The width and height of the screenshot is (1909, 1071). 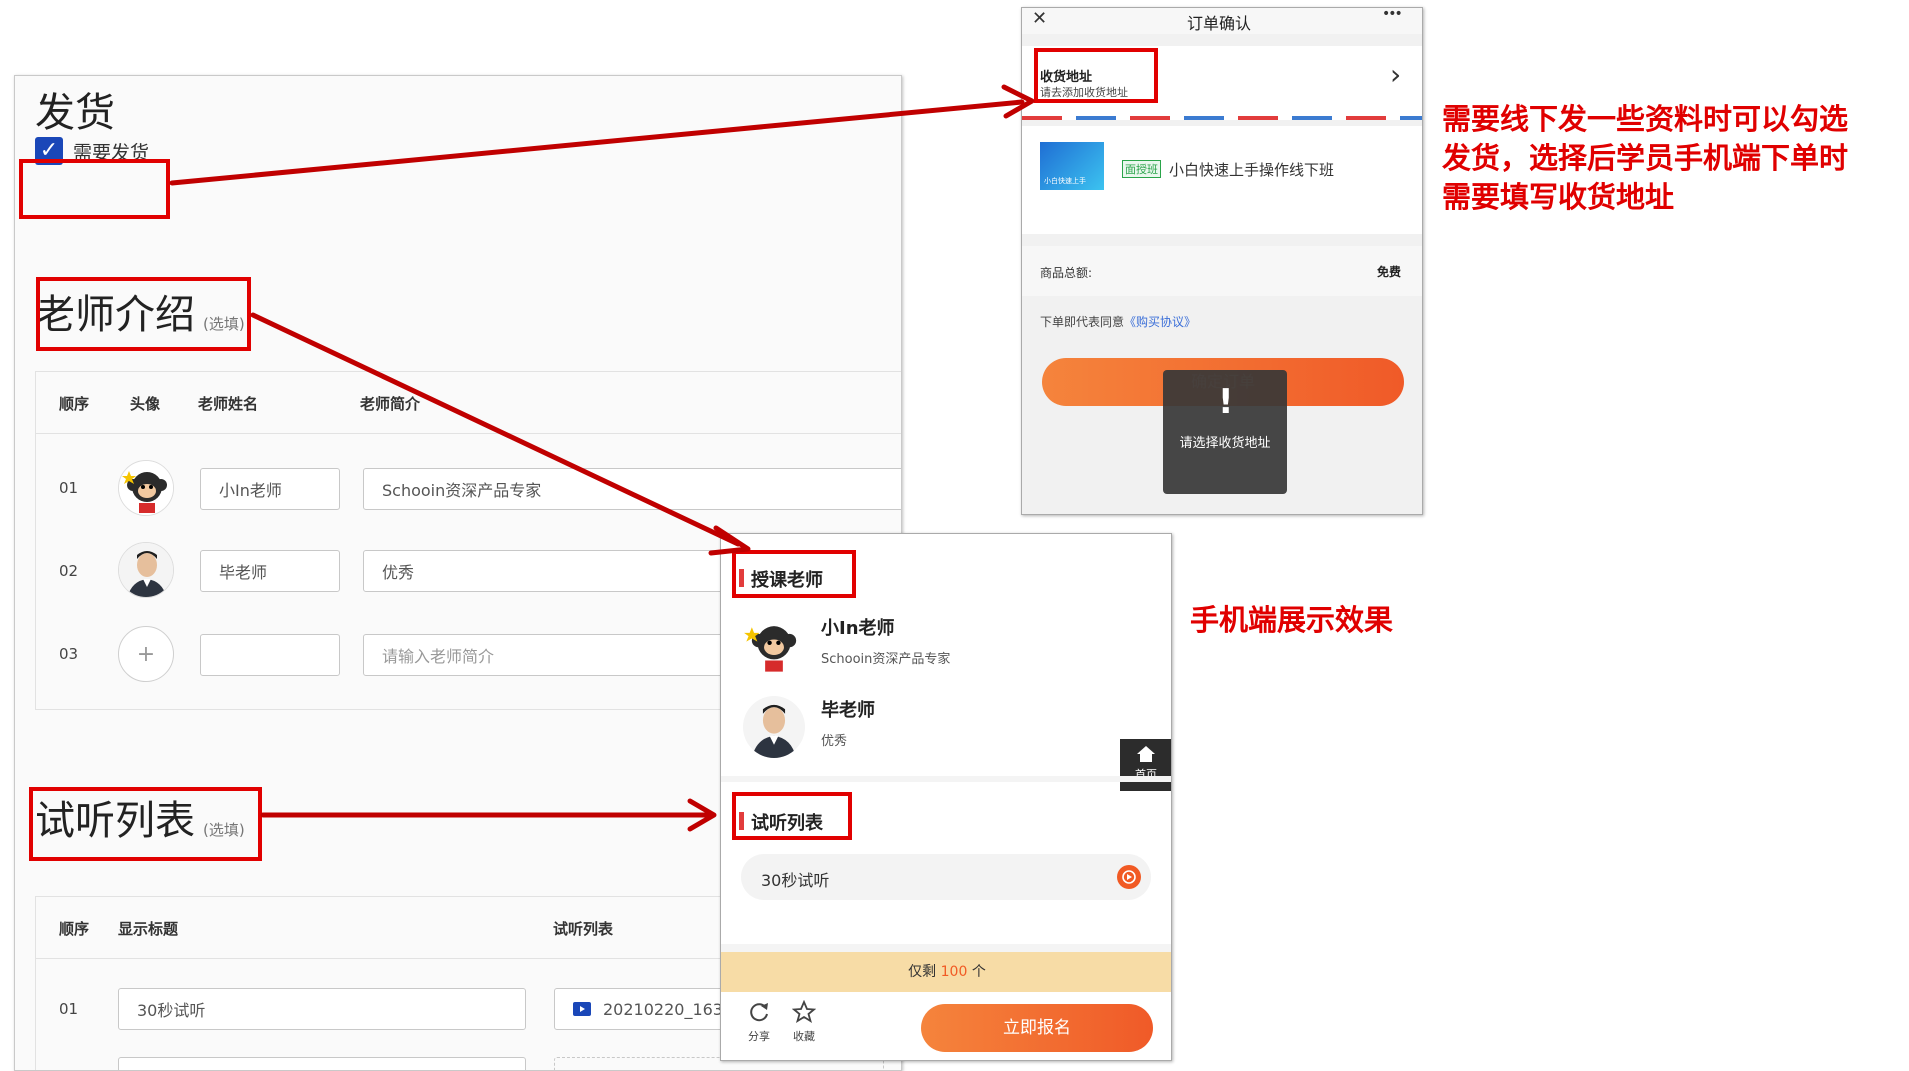 I want to click on ship-annotation-note: 需要线下发一些资料时可以勾选 发货，选择后学员手机端下单时 需要填写收货地址, so click(x=1645, y=158).